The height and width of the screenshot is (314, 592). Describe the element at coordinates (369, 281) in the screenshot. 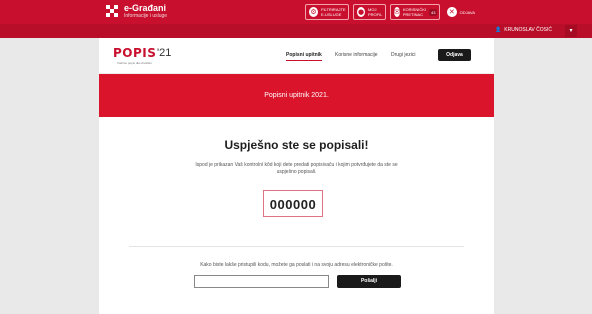

I see `send-button: Pošalji` at that location.